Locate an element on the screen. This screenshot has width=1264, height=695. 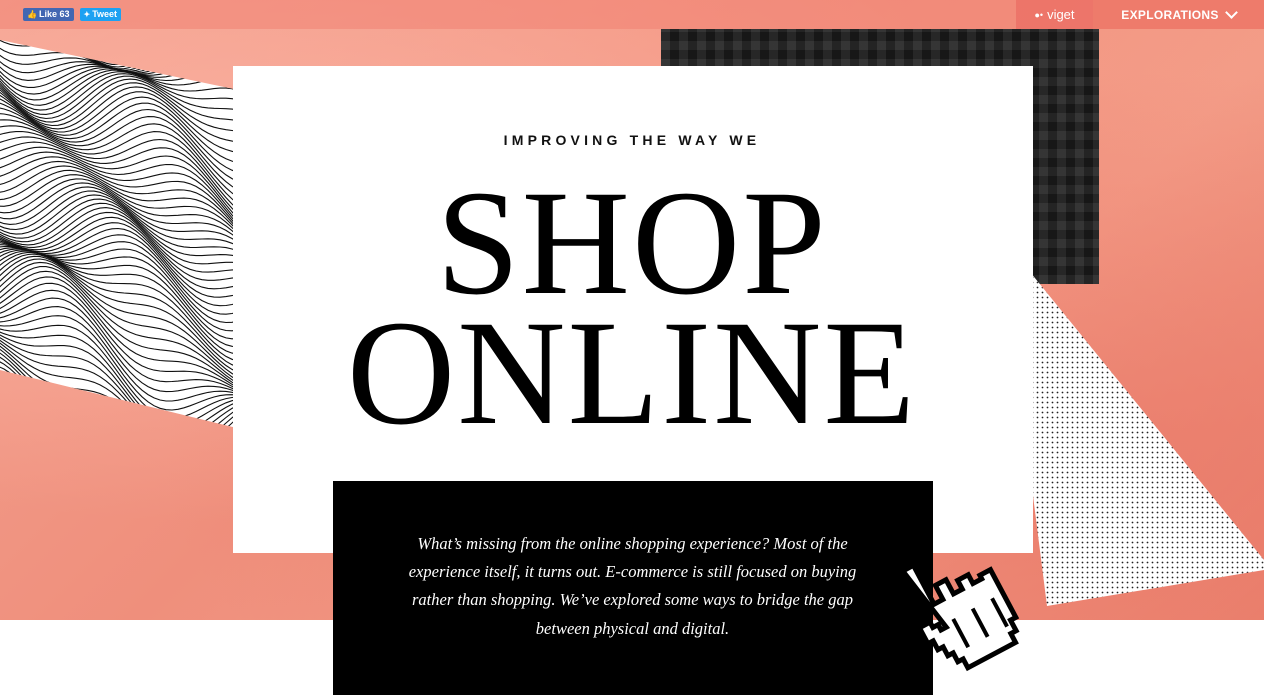
hand-pointer-icon is located at coordinates (961, 608).